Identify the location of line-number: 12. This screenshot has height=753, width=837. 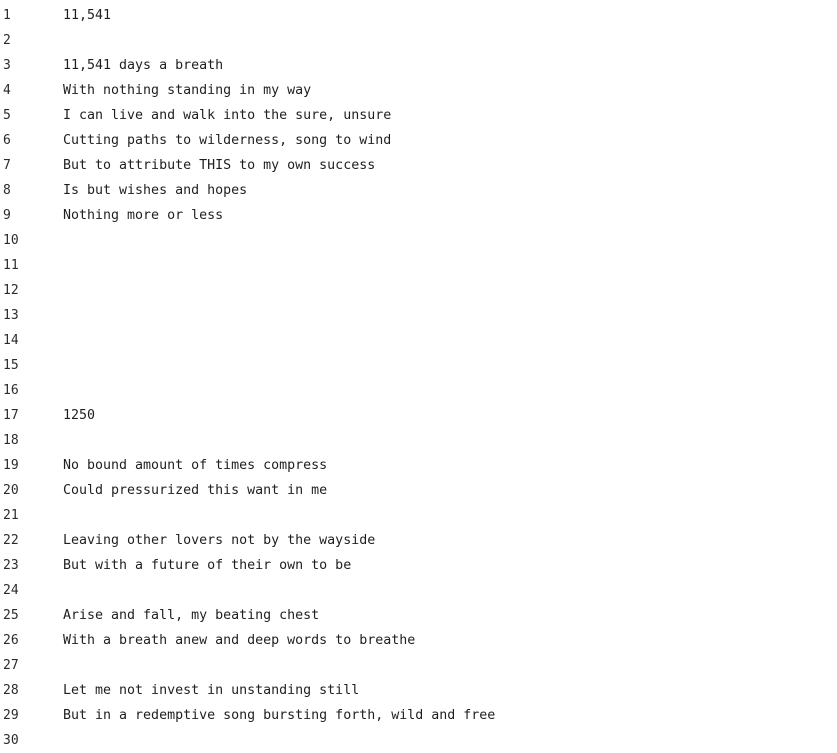
(11, 290).